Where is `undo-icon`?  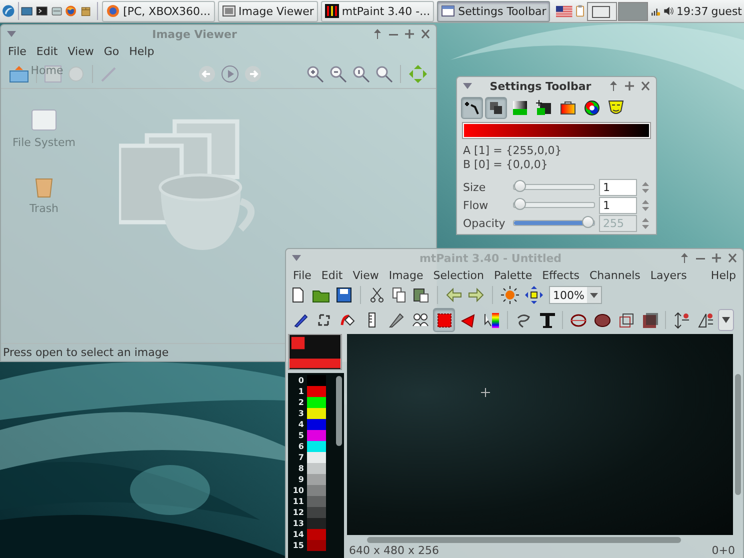 undo-icon is located at coordinates (454, 295).